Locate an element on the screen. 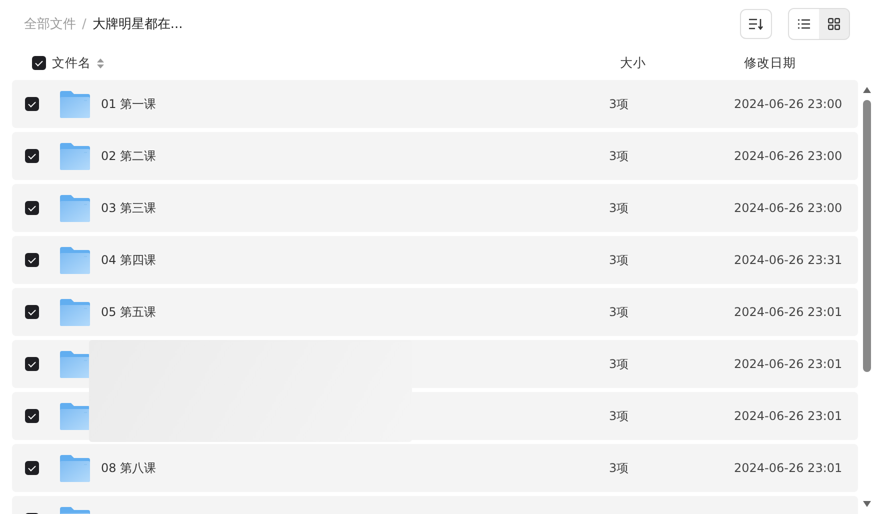  list-view-icon is located at coordinates (804, 24).